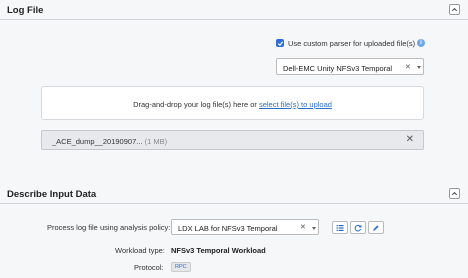  What do you see at coordinates (109, 227) in the screenshot?
I see `policy-label: Process log file using analysis policy:` at bounding box center [109, 227].